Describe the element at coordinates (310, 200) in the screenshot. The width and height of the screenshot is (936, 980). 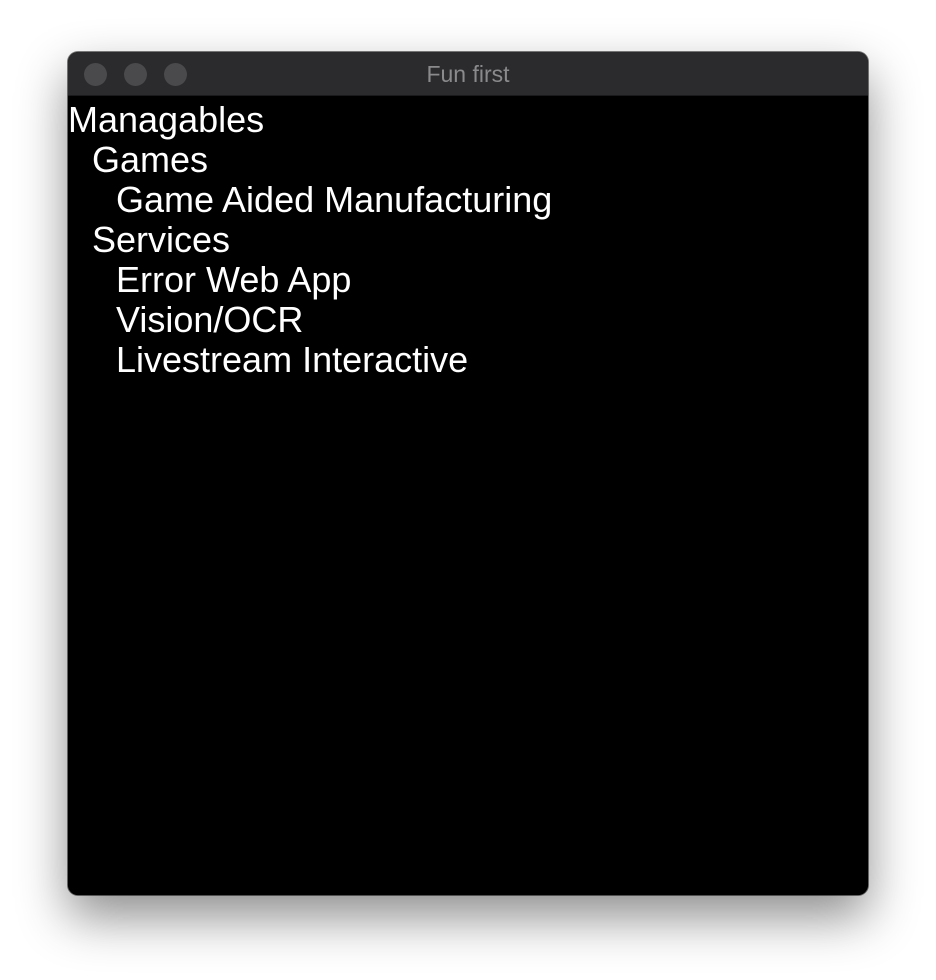
I see `tree-item-game-aided-manufacturing: Game Aided Manufacturing` at that location.